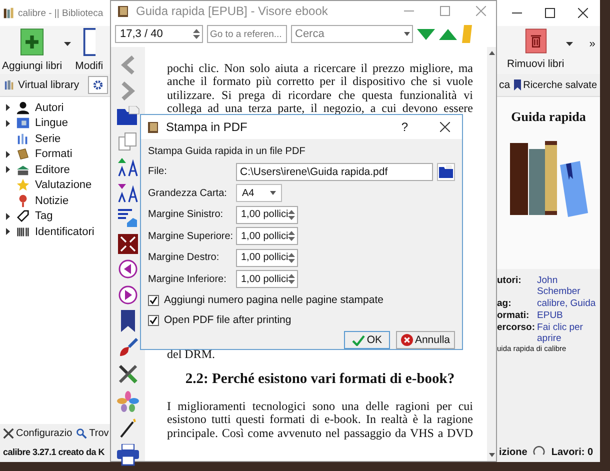 The height and width of the screenshot is (471, 610). What do you see at coordinates (158, 172) in the screenshot?
I see `field-label: File:` at bounding box center [158, 172].